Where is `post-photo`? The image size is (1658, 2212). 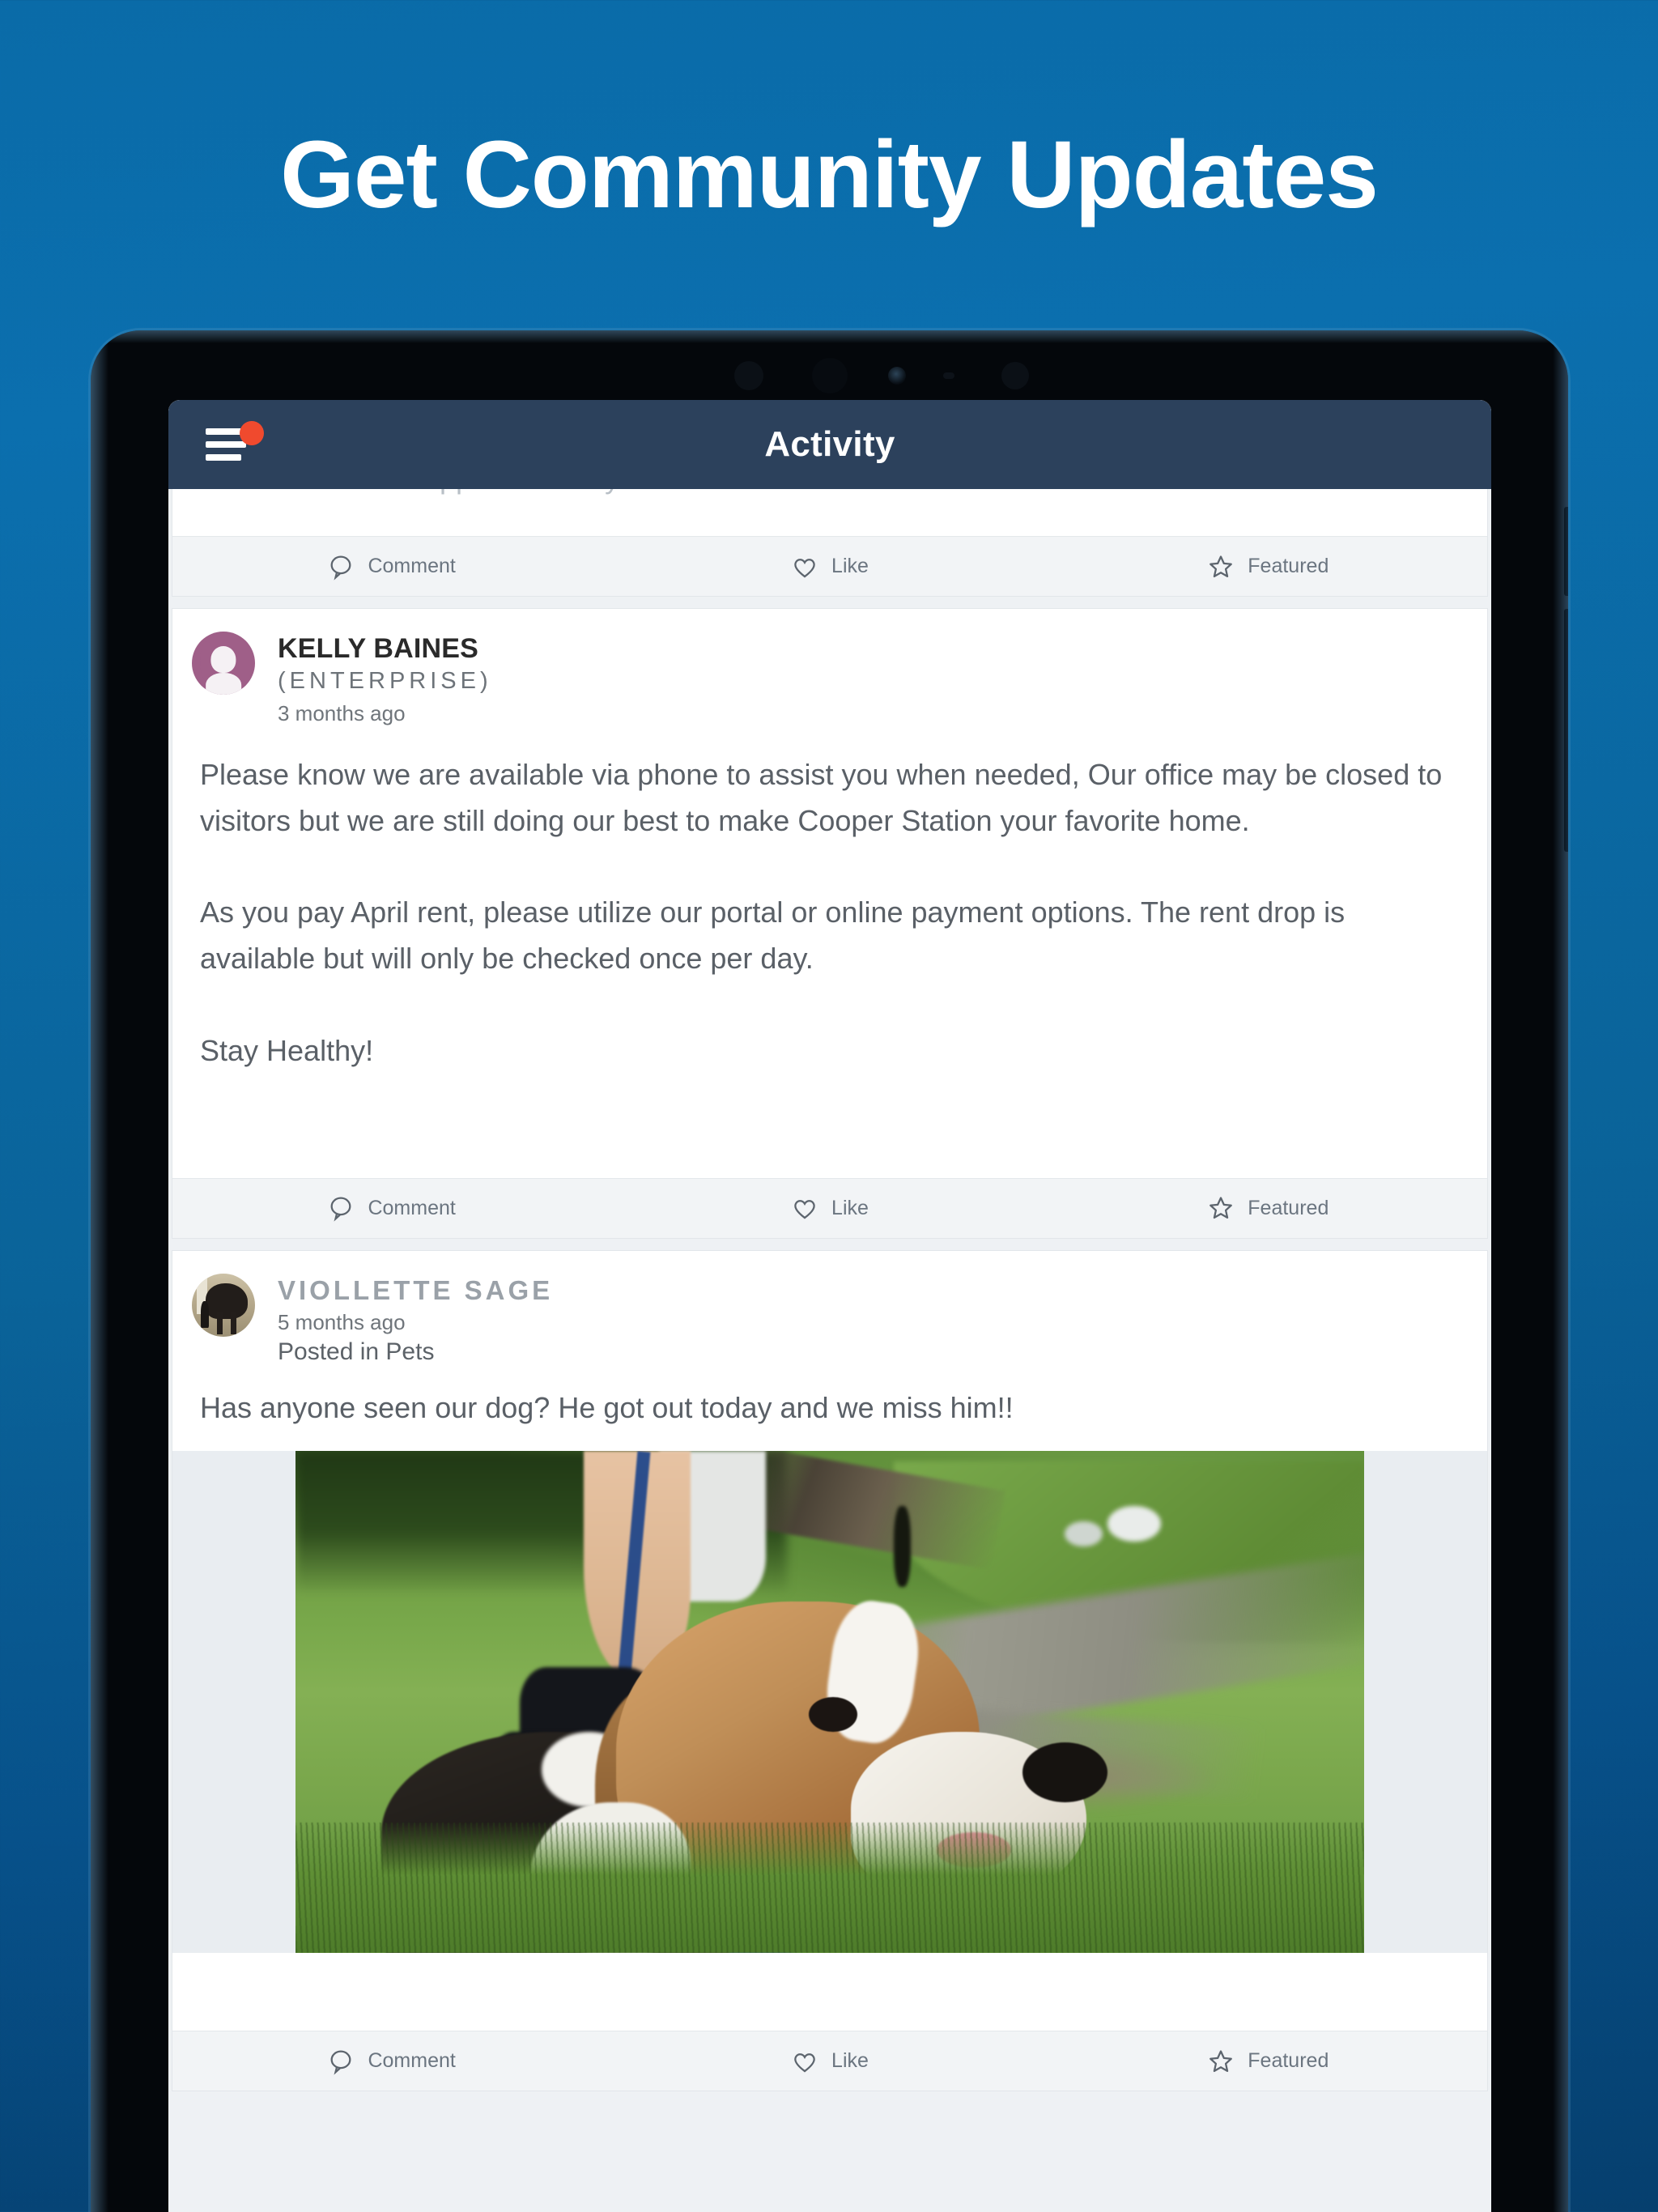 post-photo is located at coordinates (829, 1703).